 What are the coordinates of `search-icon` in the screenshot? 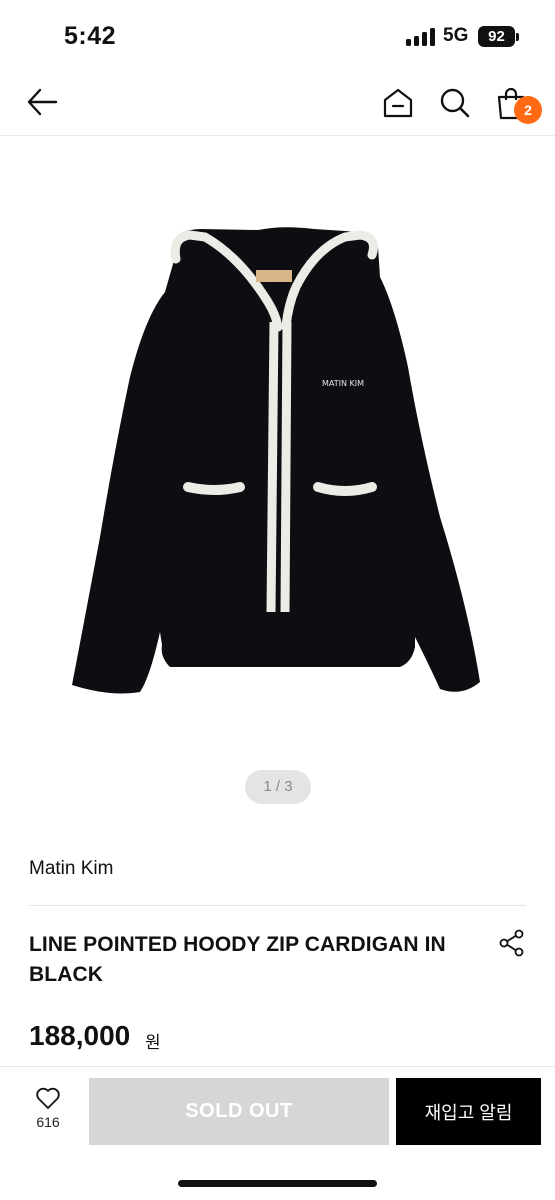 It's located at (455, 103).